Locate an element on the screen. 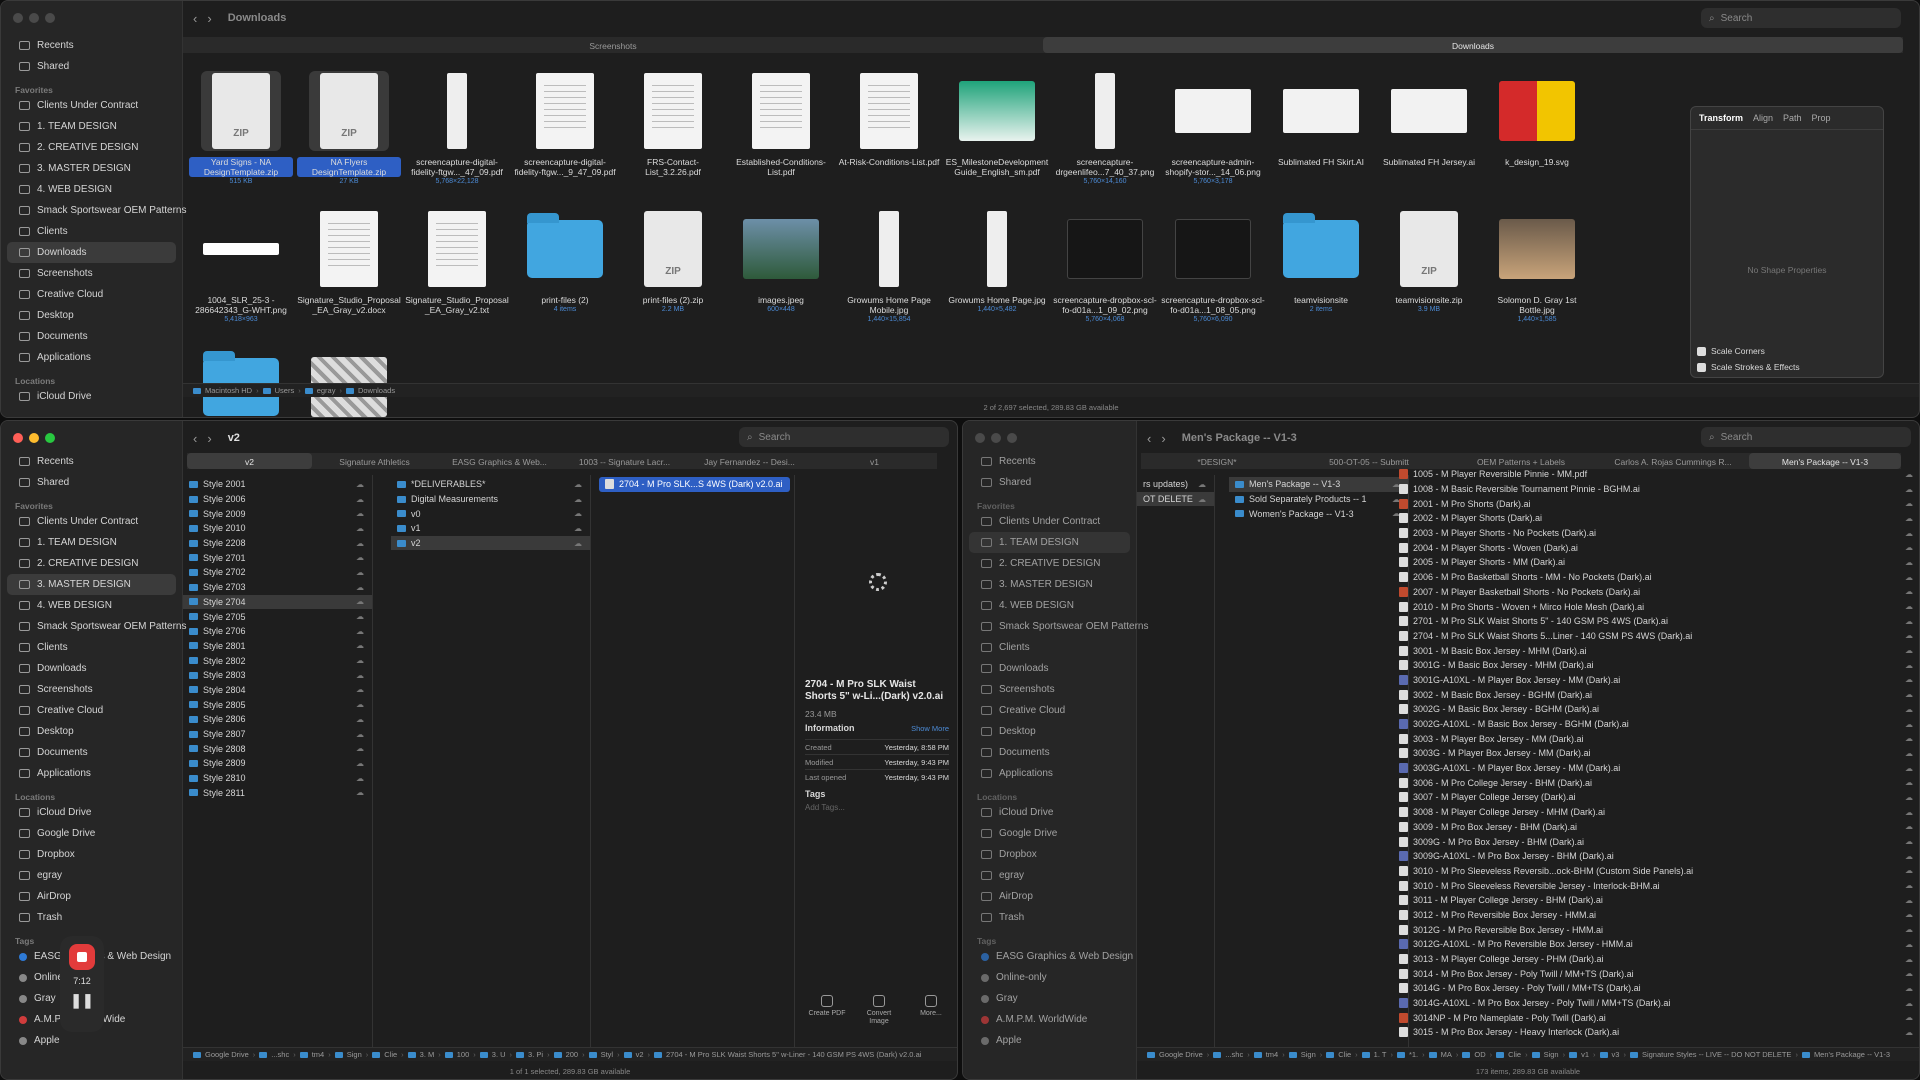 This screenshot has width=1920, height=1080. list-item: rs updates) ☁ is located at coordinates (1175, 484).